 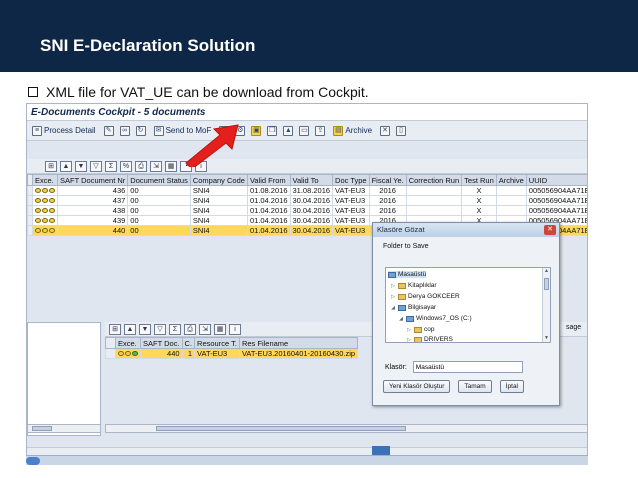 I want to click on tree-item-computer: ◢ Bilgisayar, so click(x=413, y=307).